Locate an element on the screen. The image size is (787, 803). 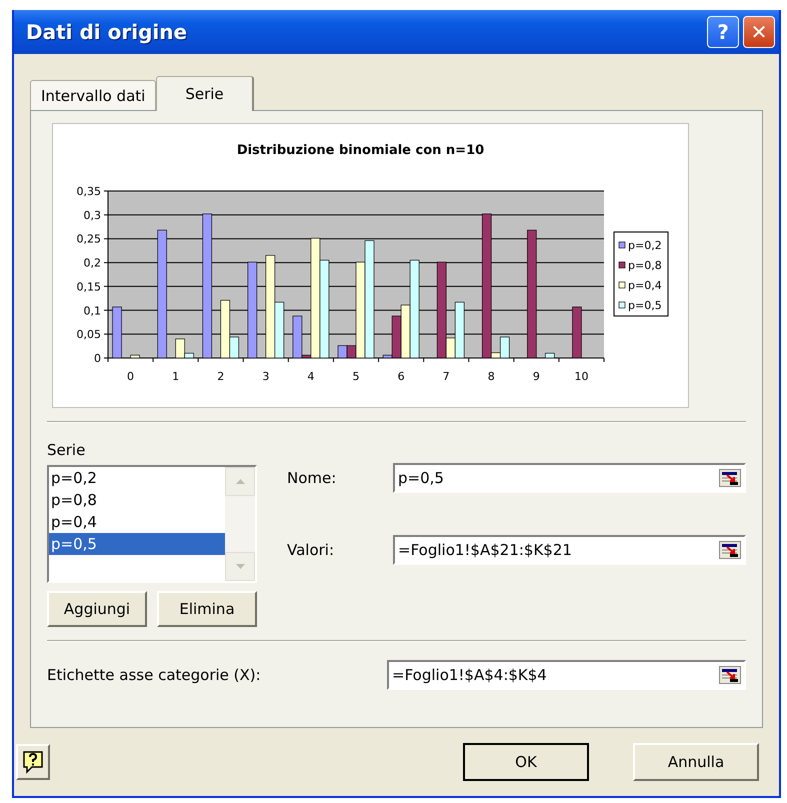
legend-label: p=0,8 is located at coordinates (645, 265).